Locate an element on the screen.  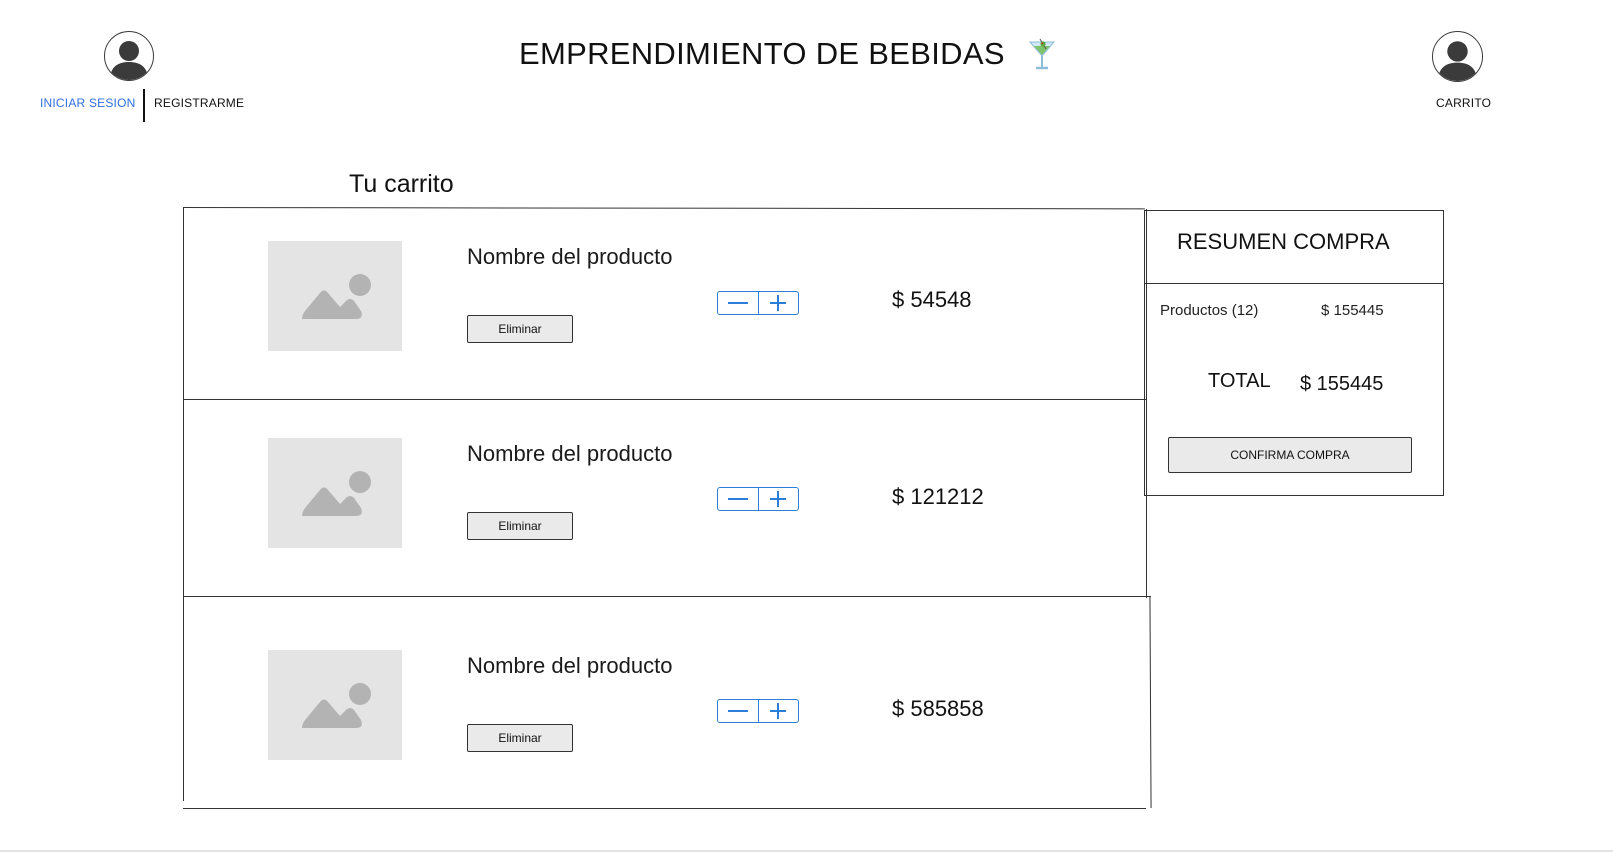
cart-frame-right-lower is located at coordinates (1150, 702).